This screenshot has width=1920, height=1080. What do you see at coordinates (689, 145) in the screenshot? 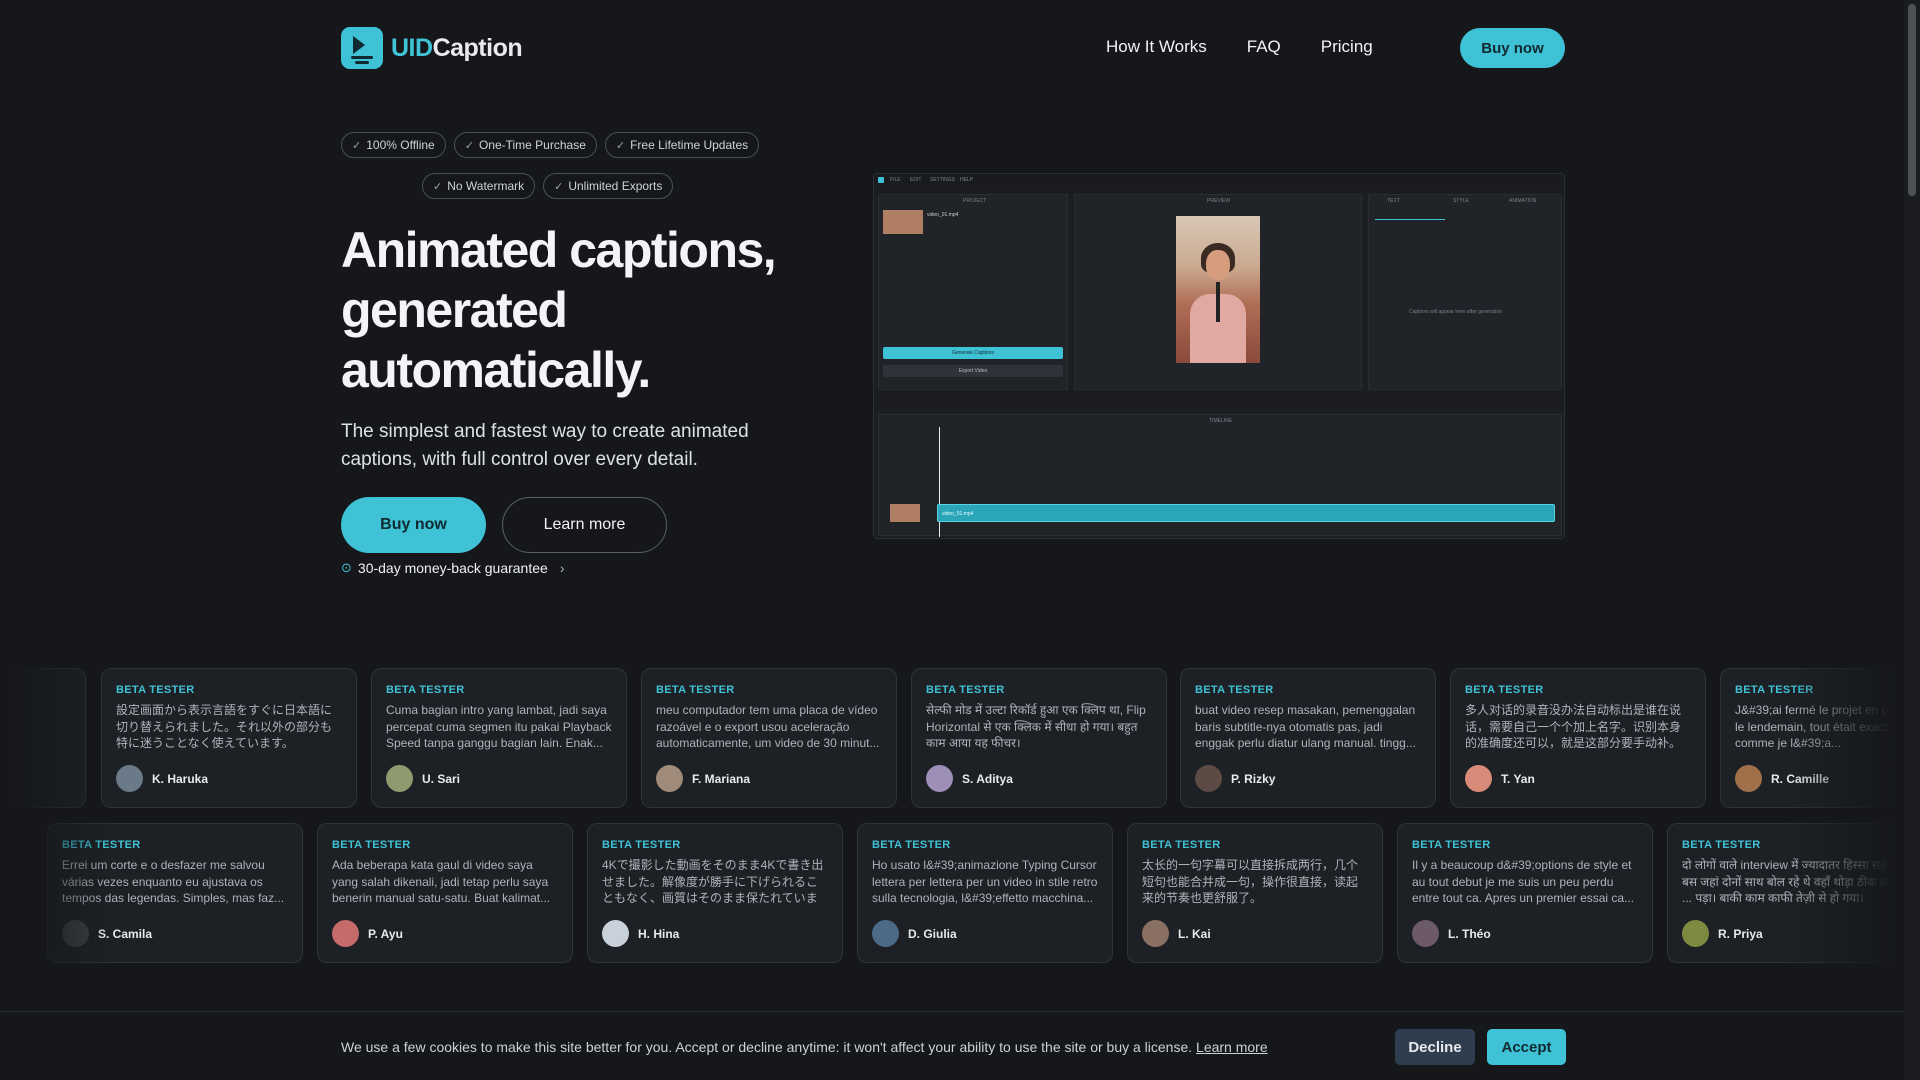
I see `badge-label: Free Lifetime Updates` at bounding box center [689, 145].